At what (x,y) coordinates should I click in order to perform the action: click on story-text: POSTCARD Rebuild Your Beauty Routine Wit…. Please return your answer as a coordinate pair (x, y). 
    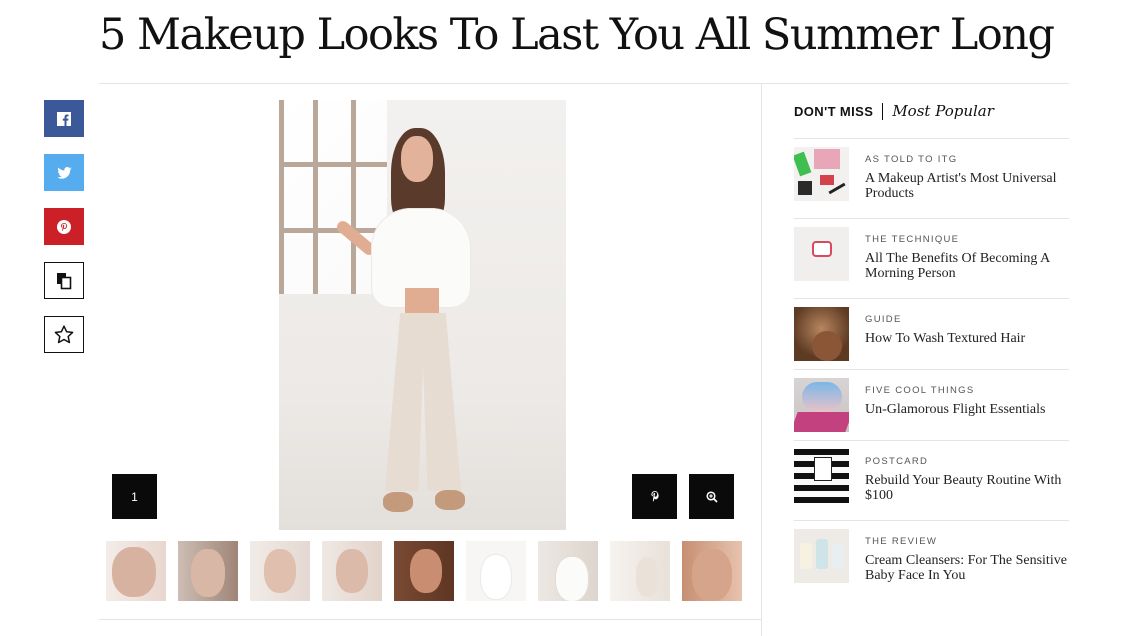
    Looking at the image, I should click on (967, 484).